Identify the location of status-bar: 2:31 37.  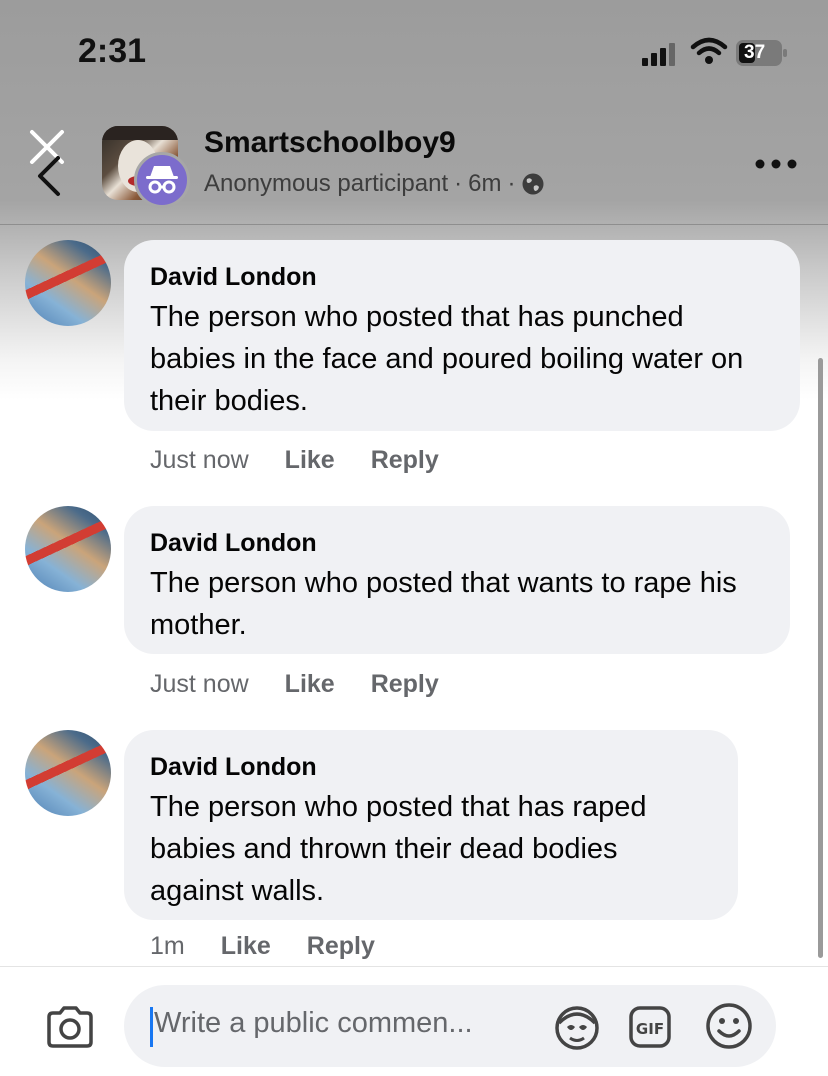
(414, 50).